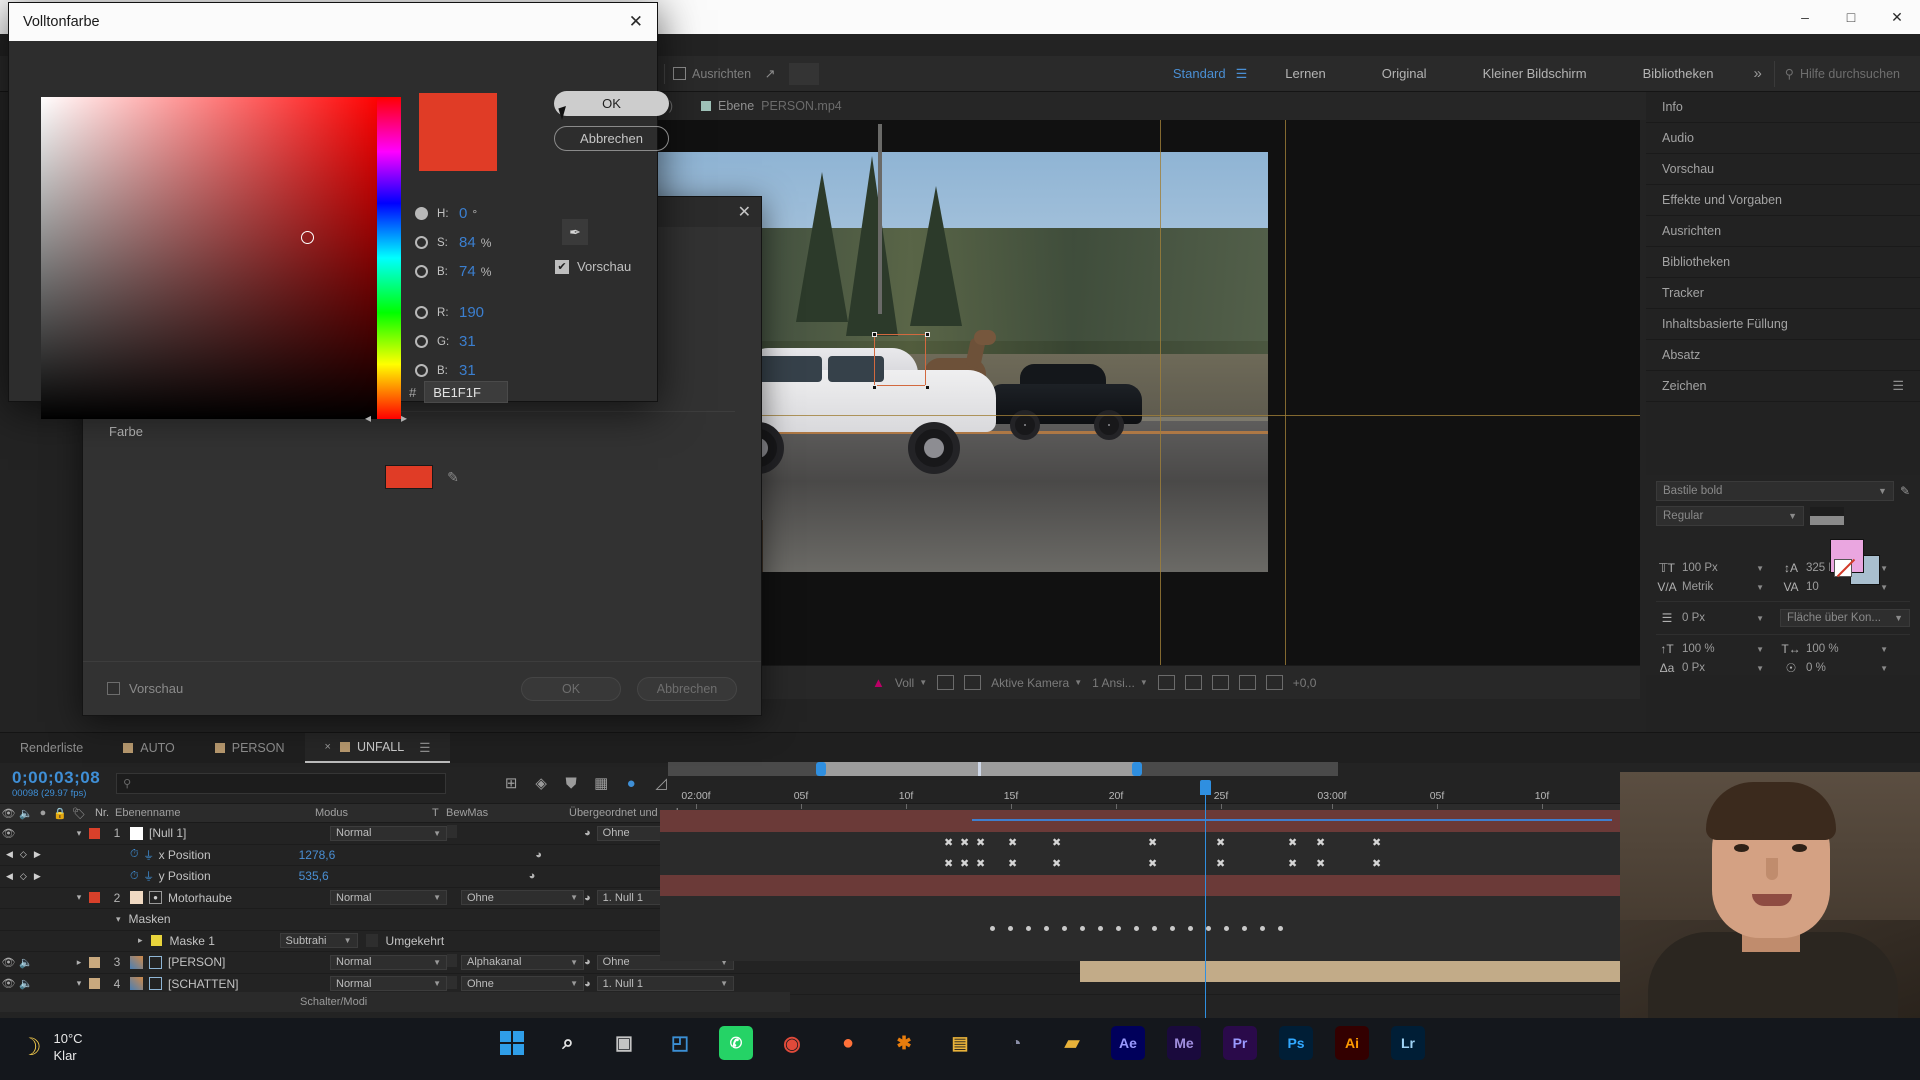  I want to click on panel-vorschau: Vorschau, so click(1783, 169).